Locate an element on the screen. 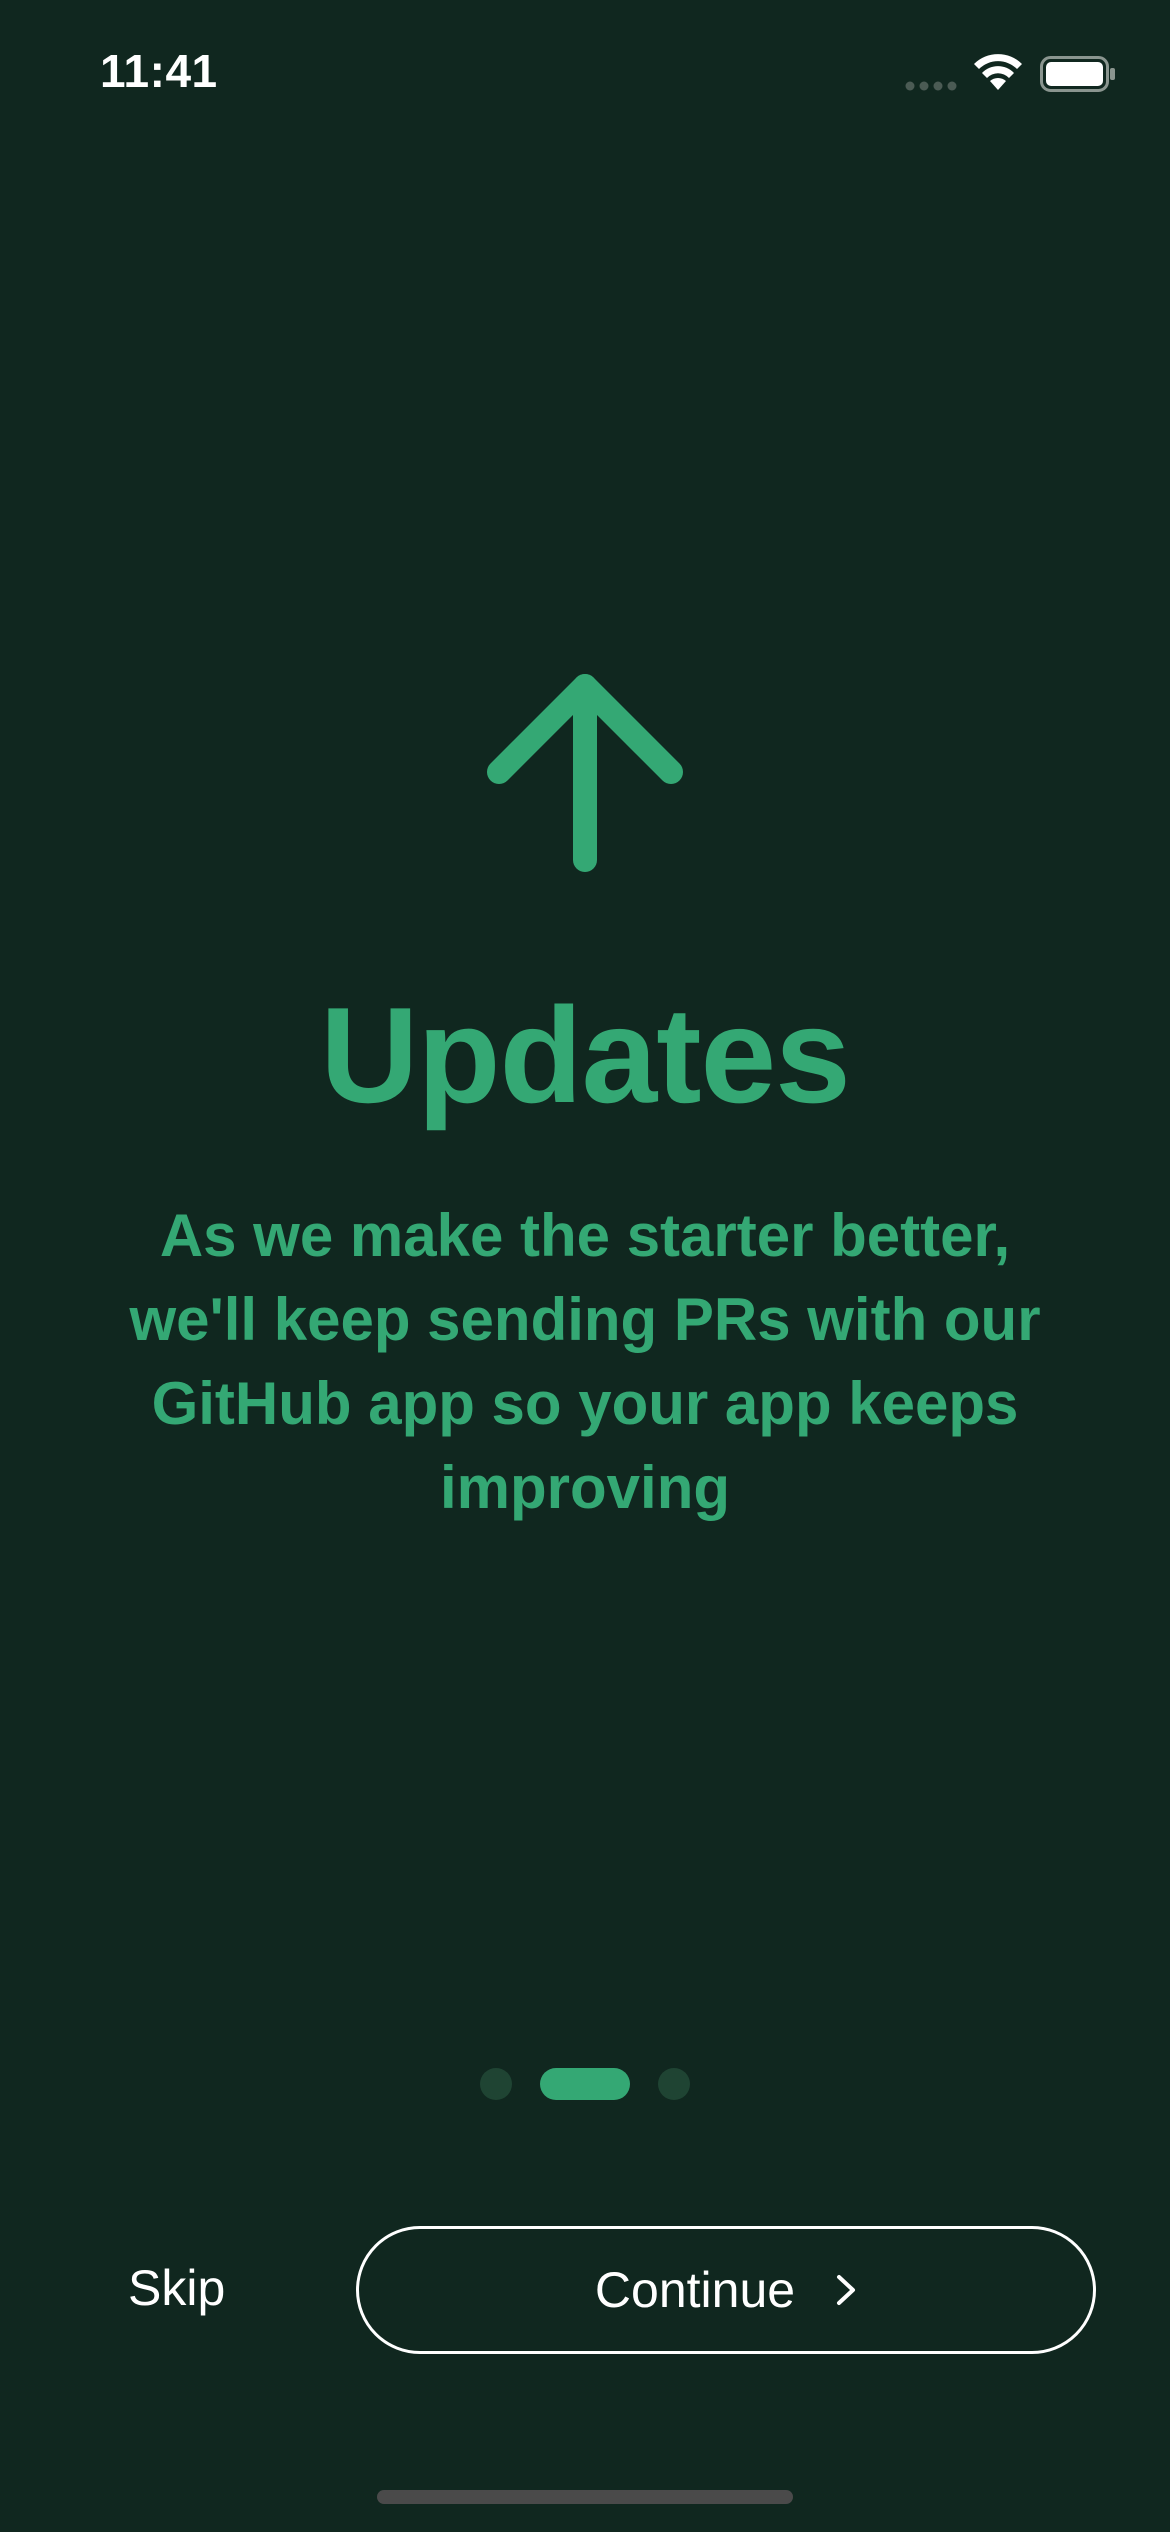 The image size is (1170, 2532). battery-icon is located at coordinates (1077, 74).